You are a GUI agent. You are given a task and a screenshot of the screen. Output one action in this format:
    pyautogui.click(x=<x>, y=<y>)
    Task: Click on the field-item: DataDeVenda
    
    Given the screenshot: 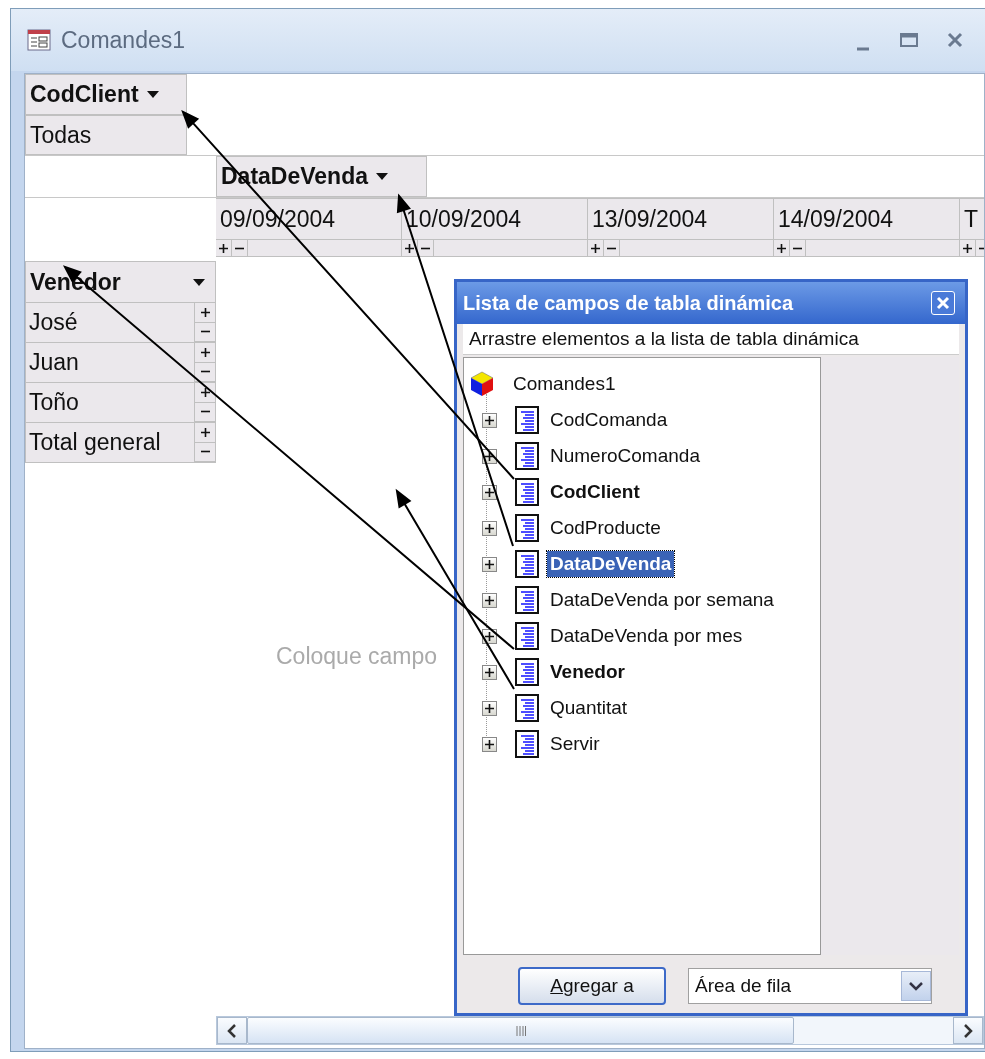 What is the action you would take?
    pyautogui.click(x=611, y=564)
    